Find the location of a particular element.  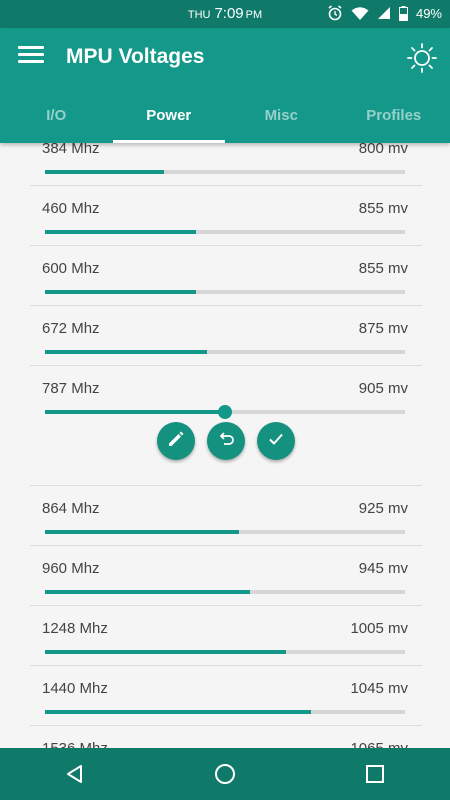

home-icon is located at coordinates (225, 774).